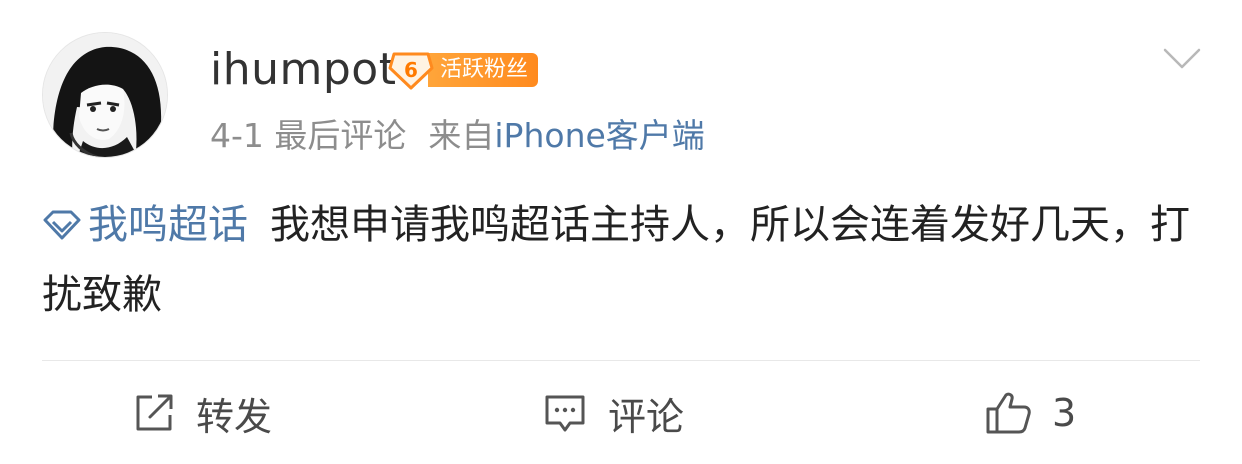  What do you see at coordinates (599, 135) in the screenshot?
I see `source-client-link: iPhone客户端` at bounding box center [599, 135].